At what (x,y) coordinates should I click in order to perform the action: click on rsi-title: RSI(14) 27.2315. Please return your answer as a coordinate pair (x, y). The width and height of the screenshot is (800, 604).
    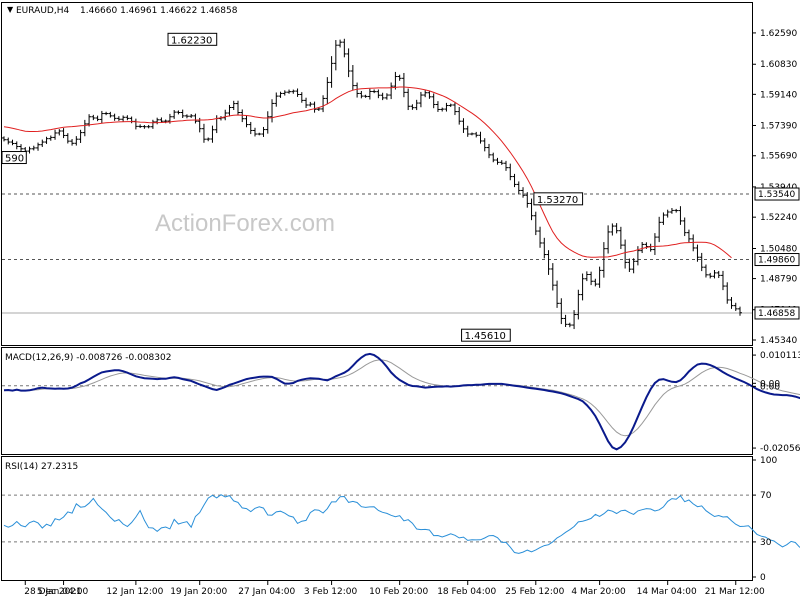
    Looking at the image, I should click on (41, 467).